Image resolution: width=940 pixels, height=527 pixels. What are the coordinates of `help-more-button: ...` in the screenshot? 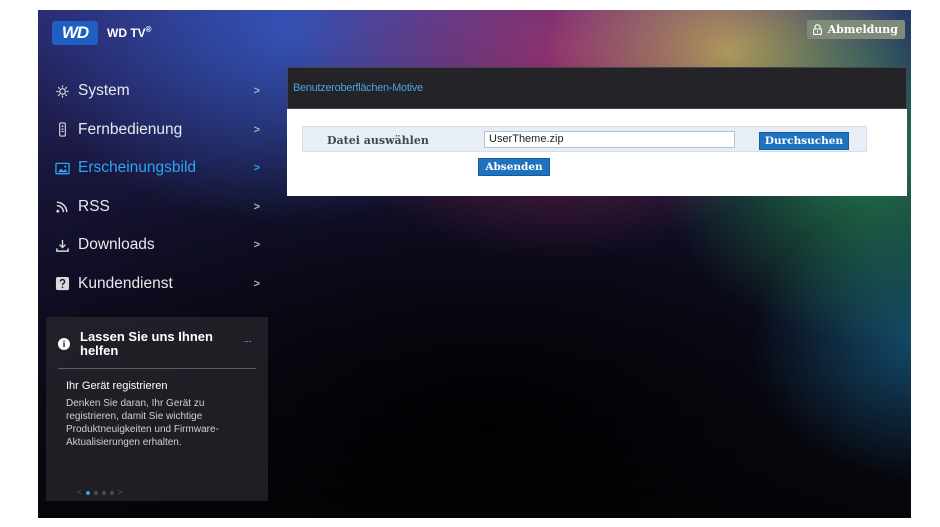 It's located at (248, 339).